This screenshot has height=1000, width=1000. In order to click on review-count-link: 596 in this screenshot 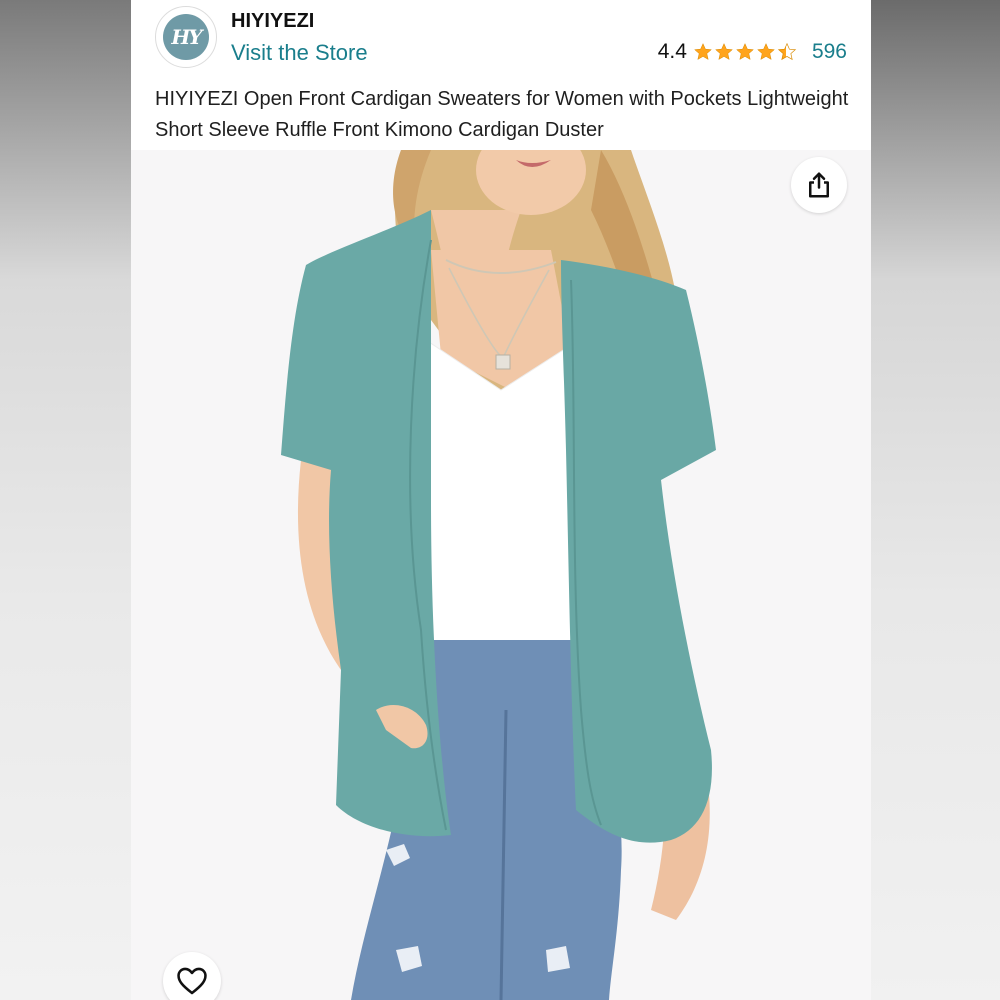, I will do `click(829, 52)`.